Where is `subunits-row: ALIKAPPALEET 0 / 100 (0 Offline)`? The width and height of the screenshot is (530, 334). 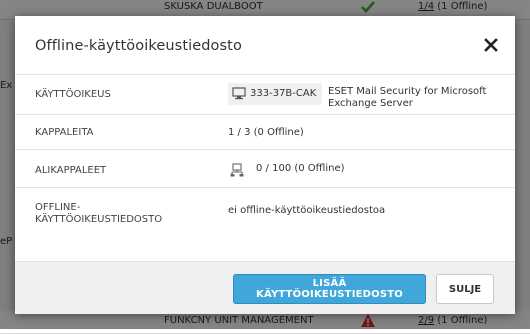
subunits-row: ALIKAPPALEET 0 / 100 (0 Offline) is located at coordinates (265, 168).